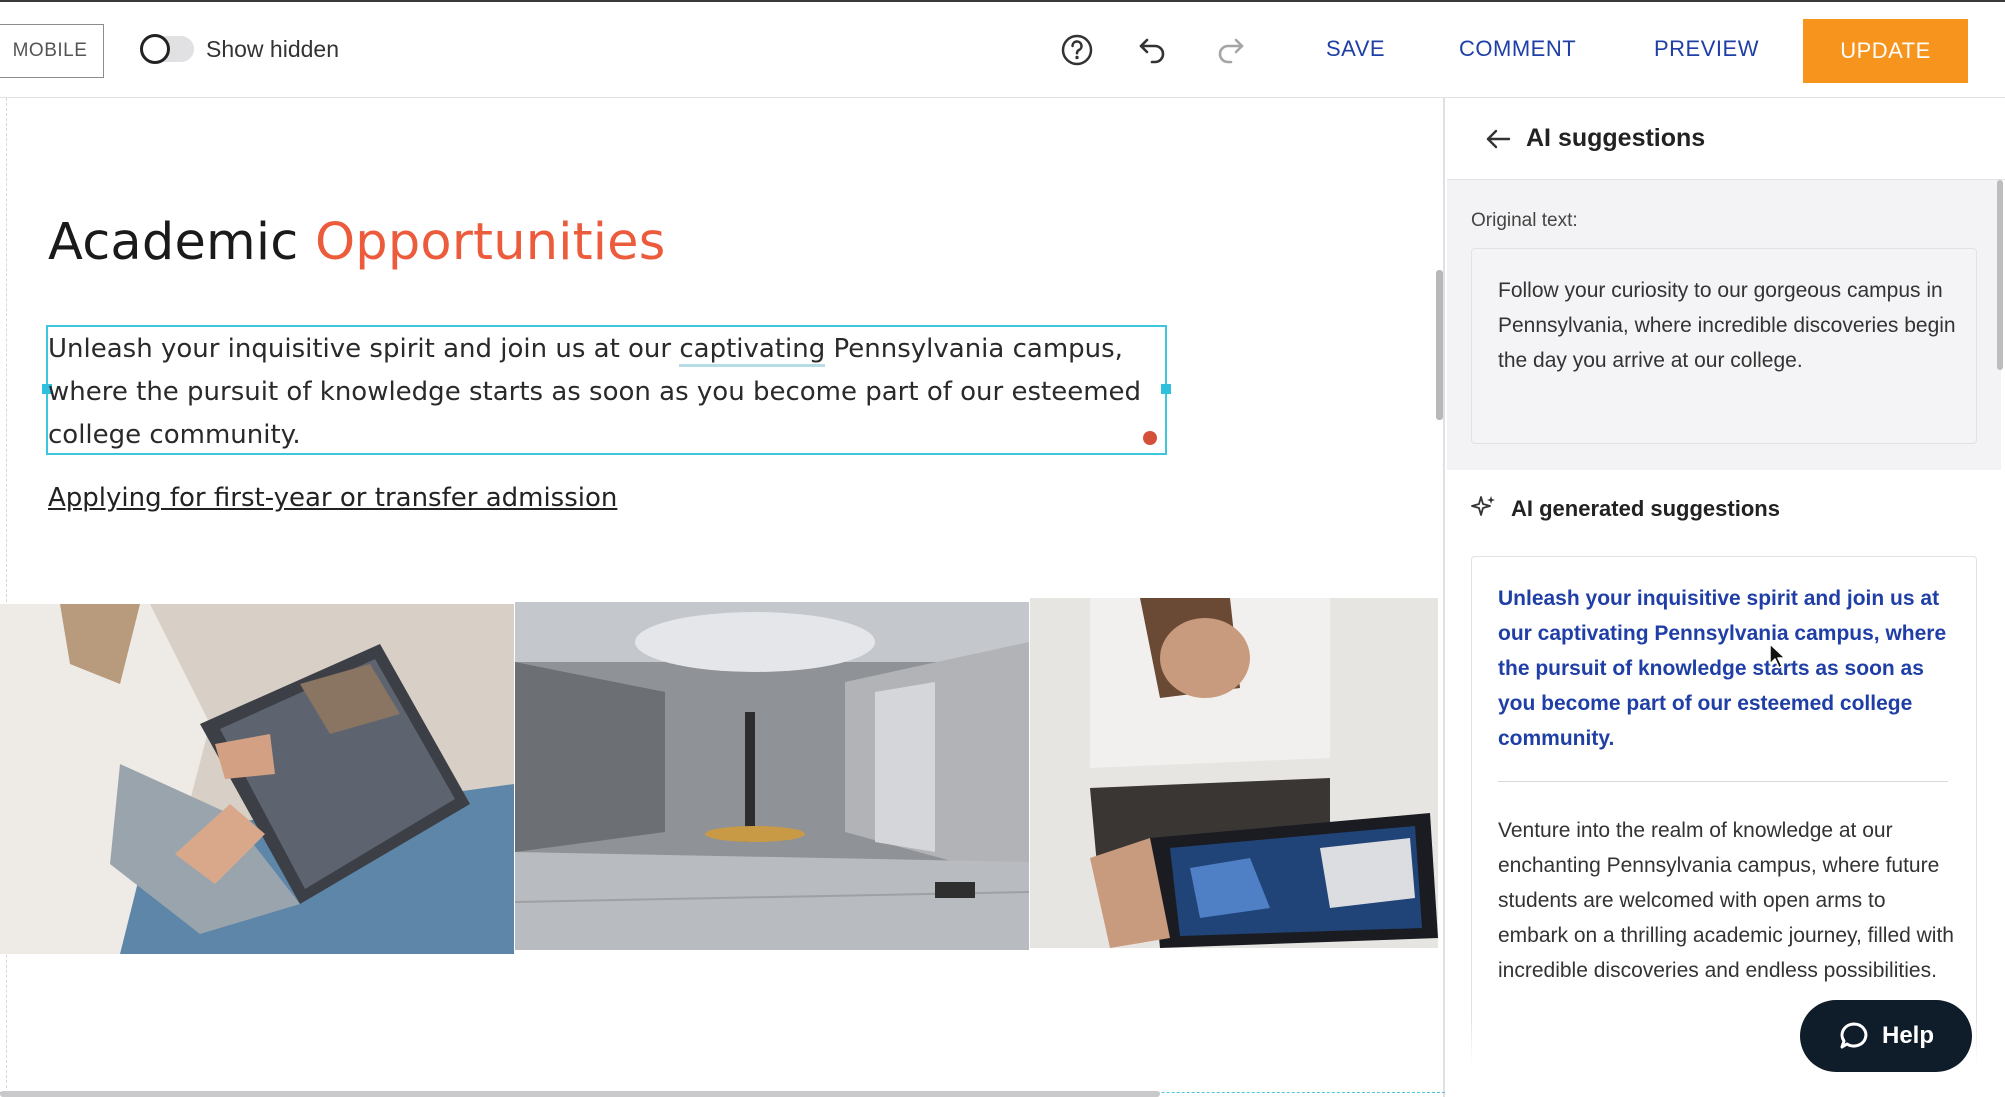 Image resolution: width=2005 pixels, height=1097 pixels. I want to click on chat-bubble-icon, so click(1854, 1036).